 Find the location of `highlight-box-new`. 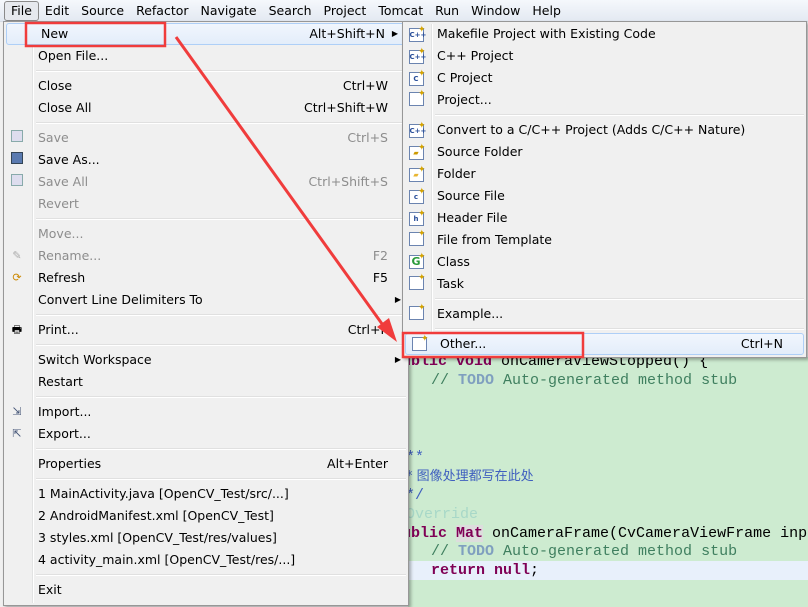

highlight-box-new is located at coordinates (95, 34).